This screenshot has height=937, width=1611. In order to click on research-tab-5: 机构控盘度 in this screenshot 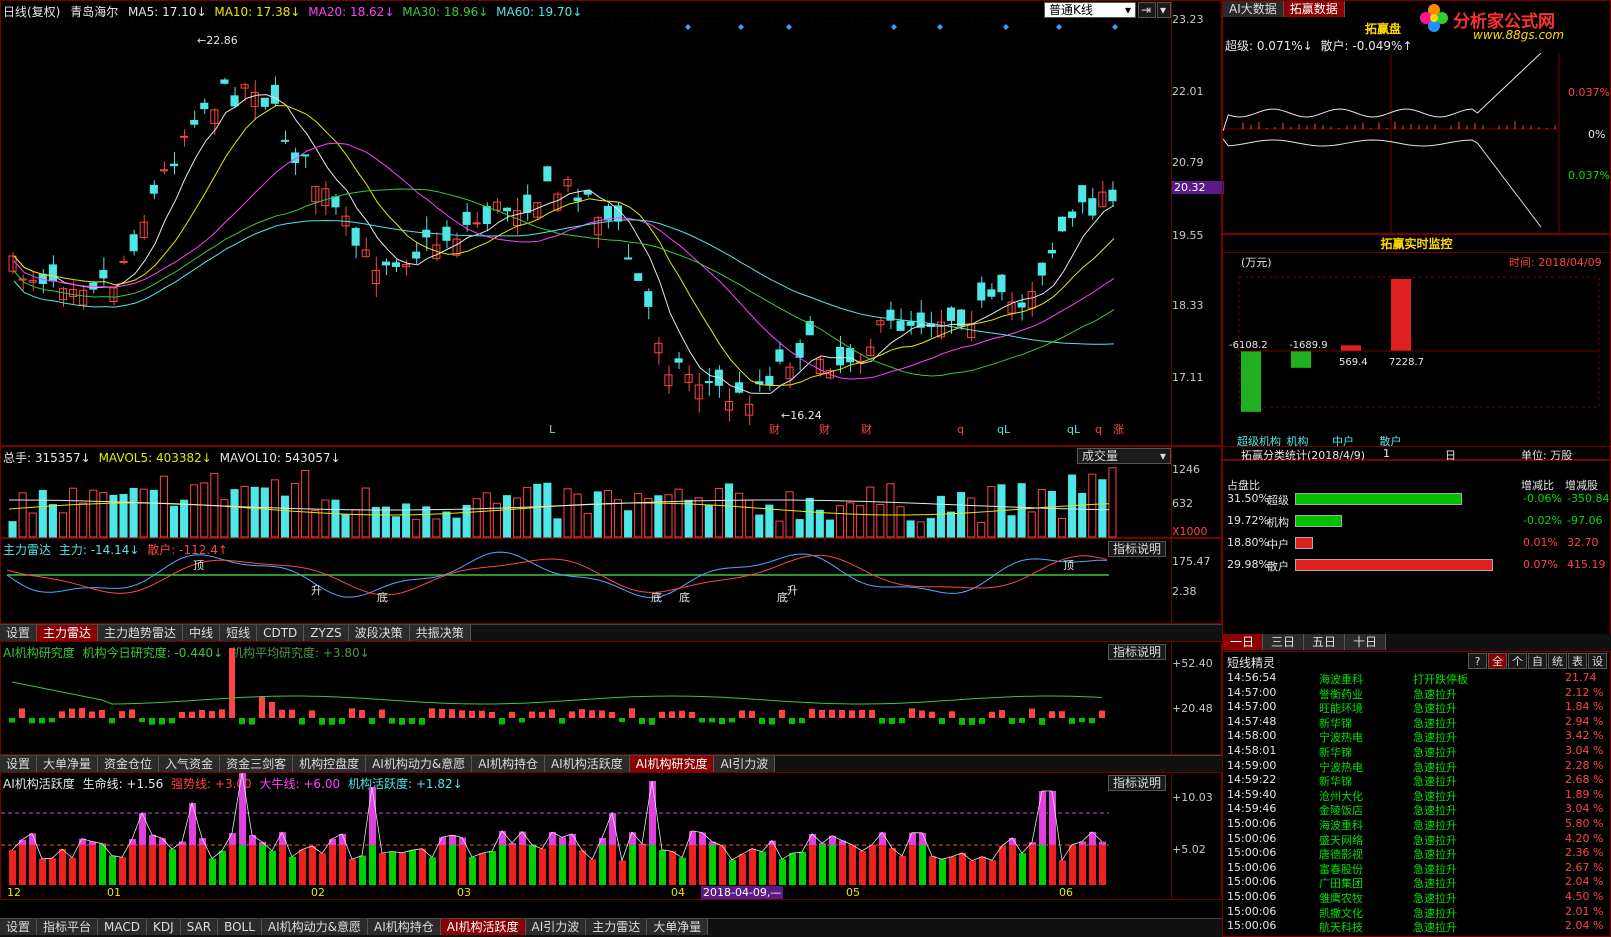, I will do `click(330, 764)`.